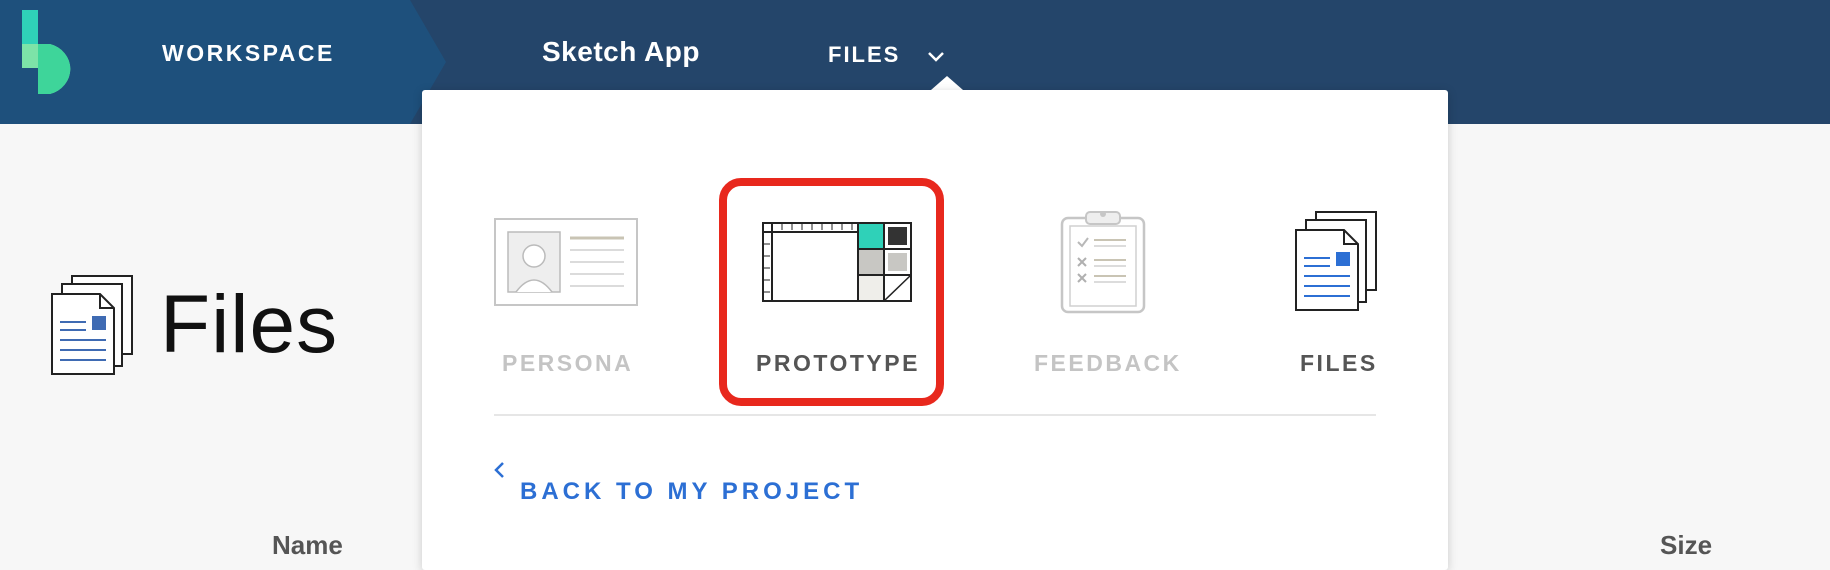 Image resolution: width=1830 pixels, height=570 pixels. Describe the element at coordinates (1103, 262) in the screenshot. I see `clipboard-checklist-icon` at that location.